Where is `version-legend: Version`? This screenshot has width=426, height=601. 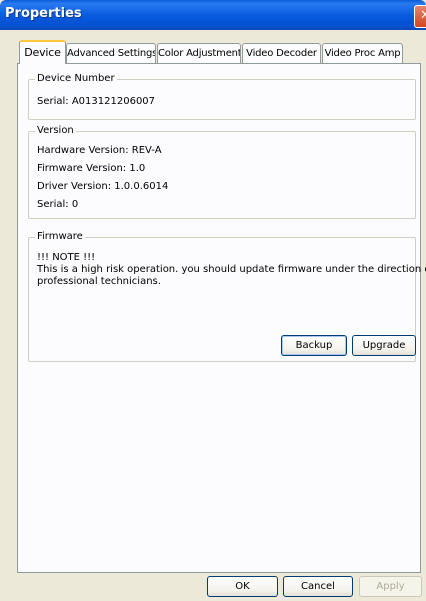
version-legend: Version is located at coordinates (55, 131).